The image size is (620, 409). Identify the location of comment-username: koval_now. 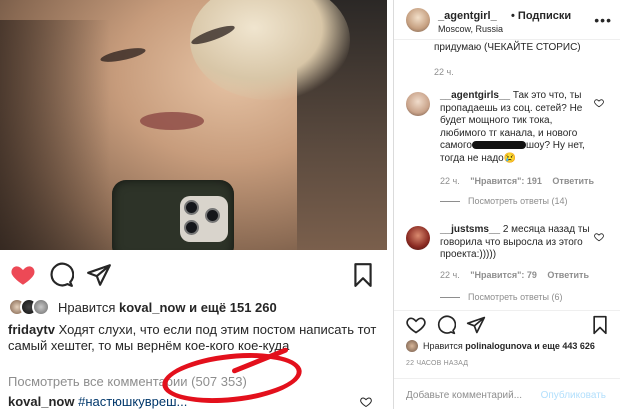
(41, 401).